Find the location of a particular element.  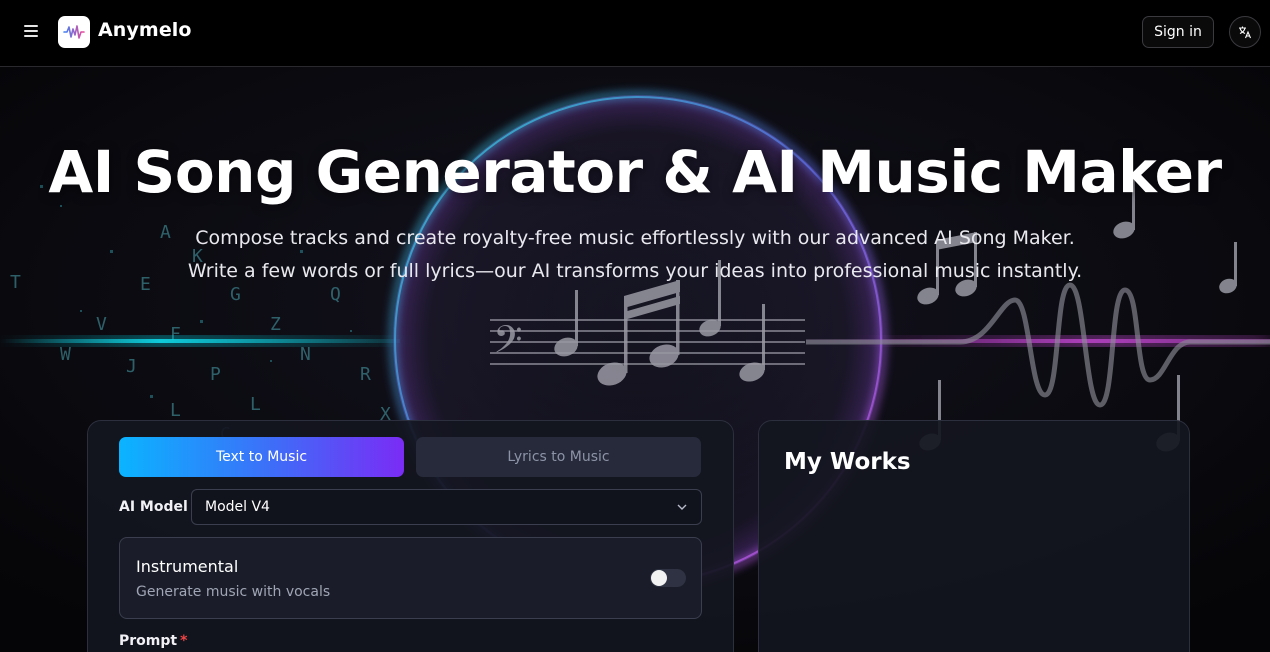

required-marker: * is located at coordinates (184, 641).